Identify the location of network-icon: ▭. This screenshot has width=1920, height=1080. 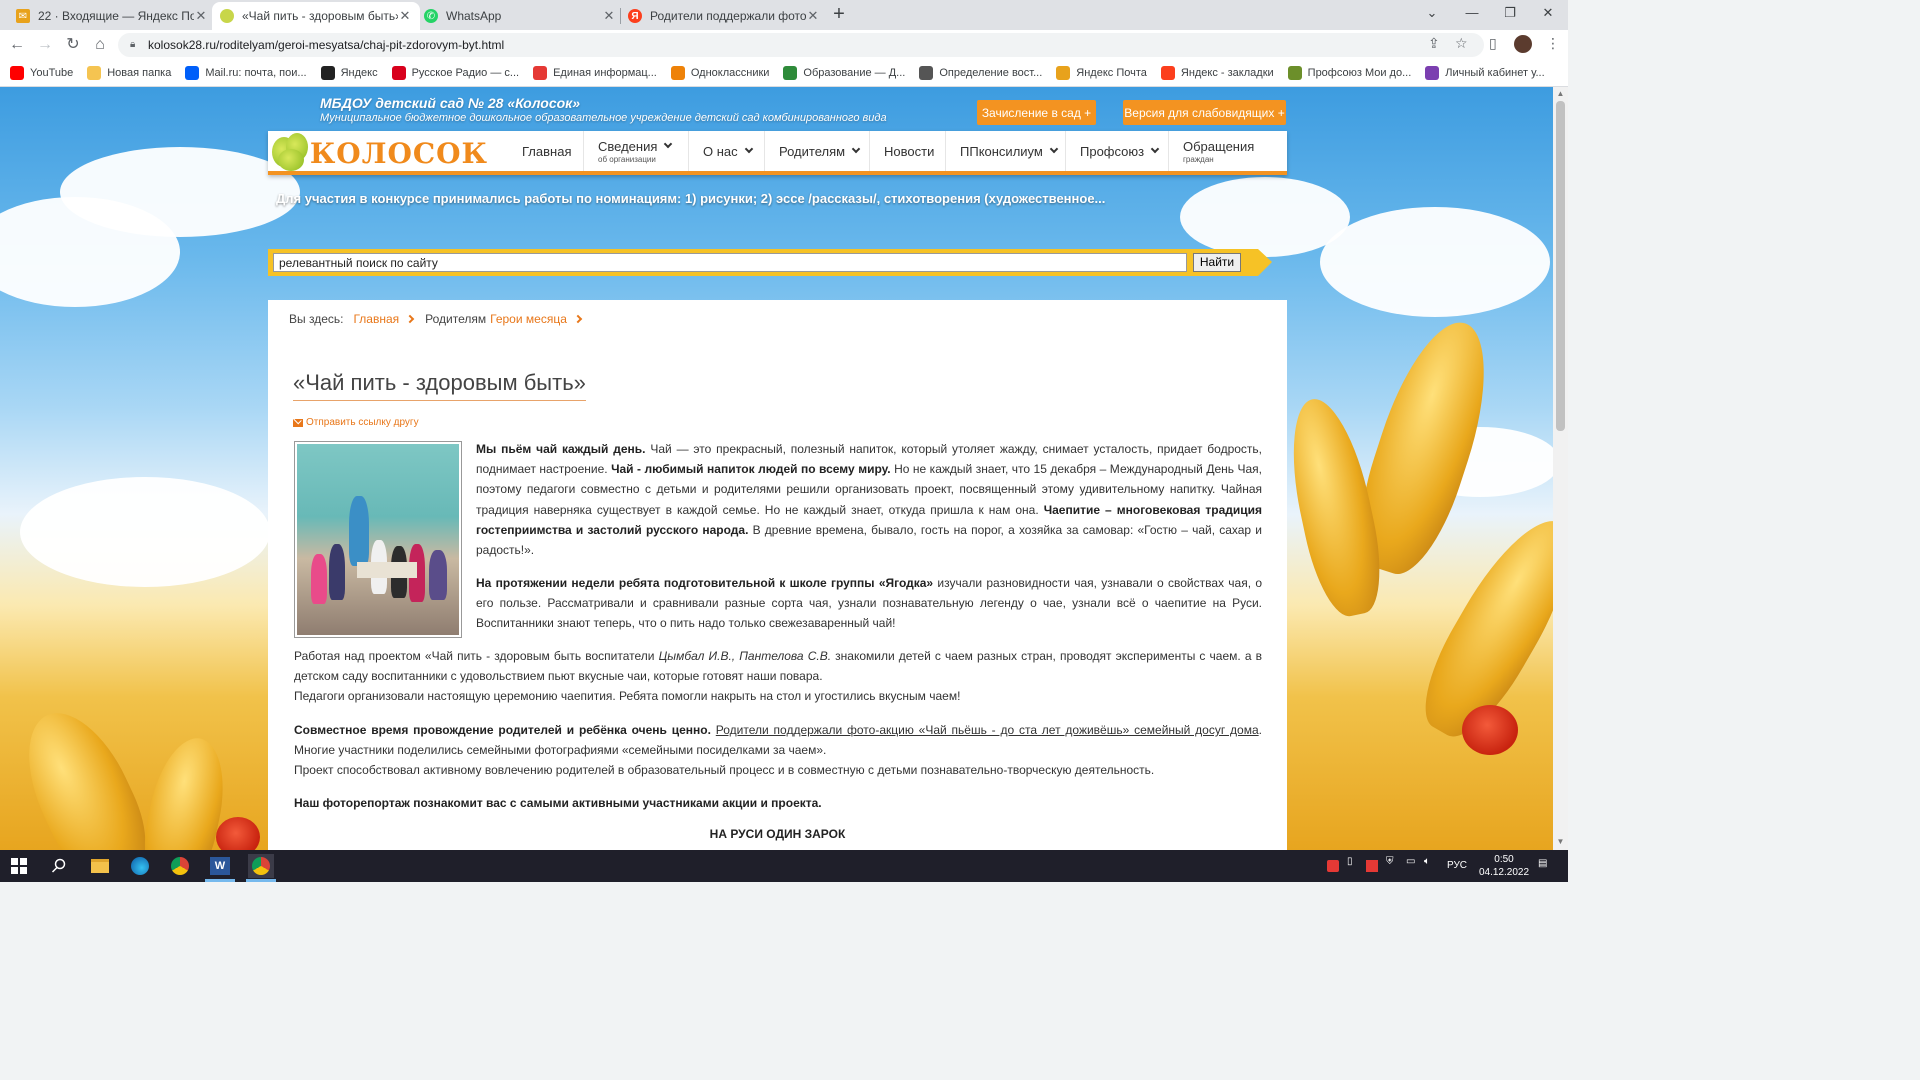
(1410, 861).